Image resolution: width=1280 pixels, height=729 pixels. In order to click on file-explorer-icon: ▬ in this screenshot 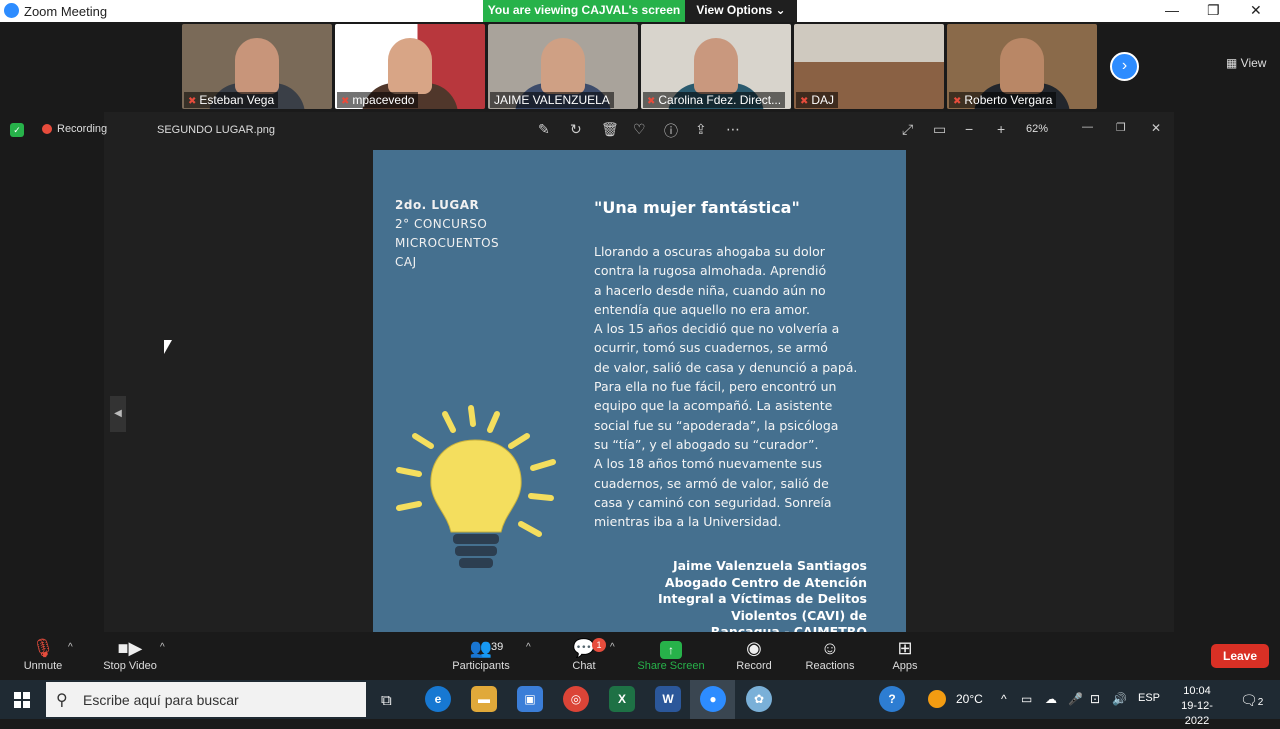, I will do `click(484, 699)`.